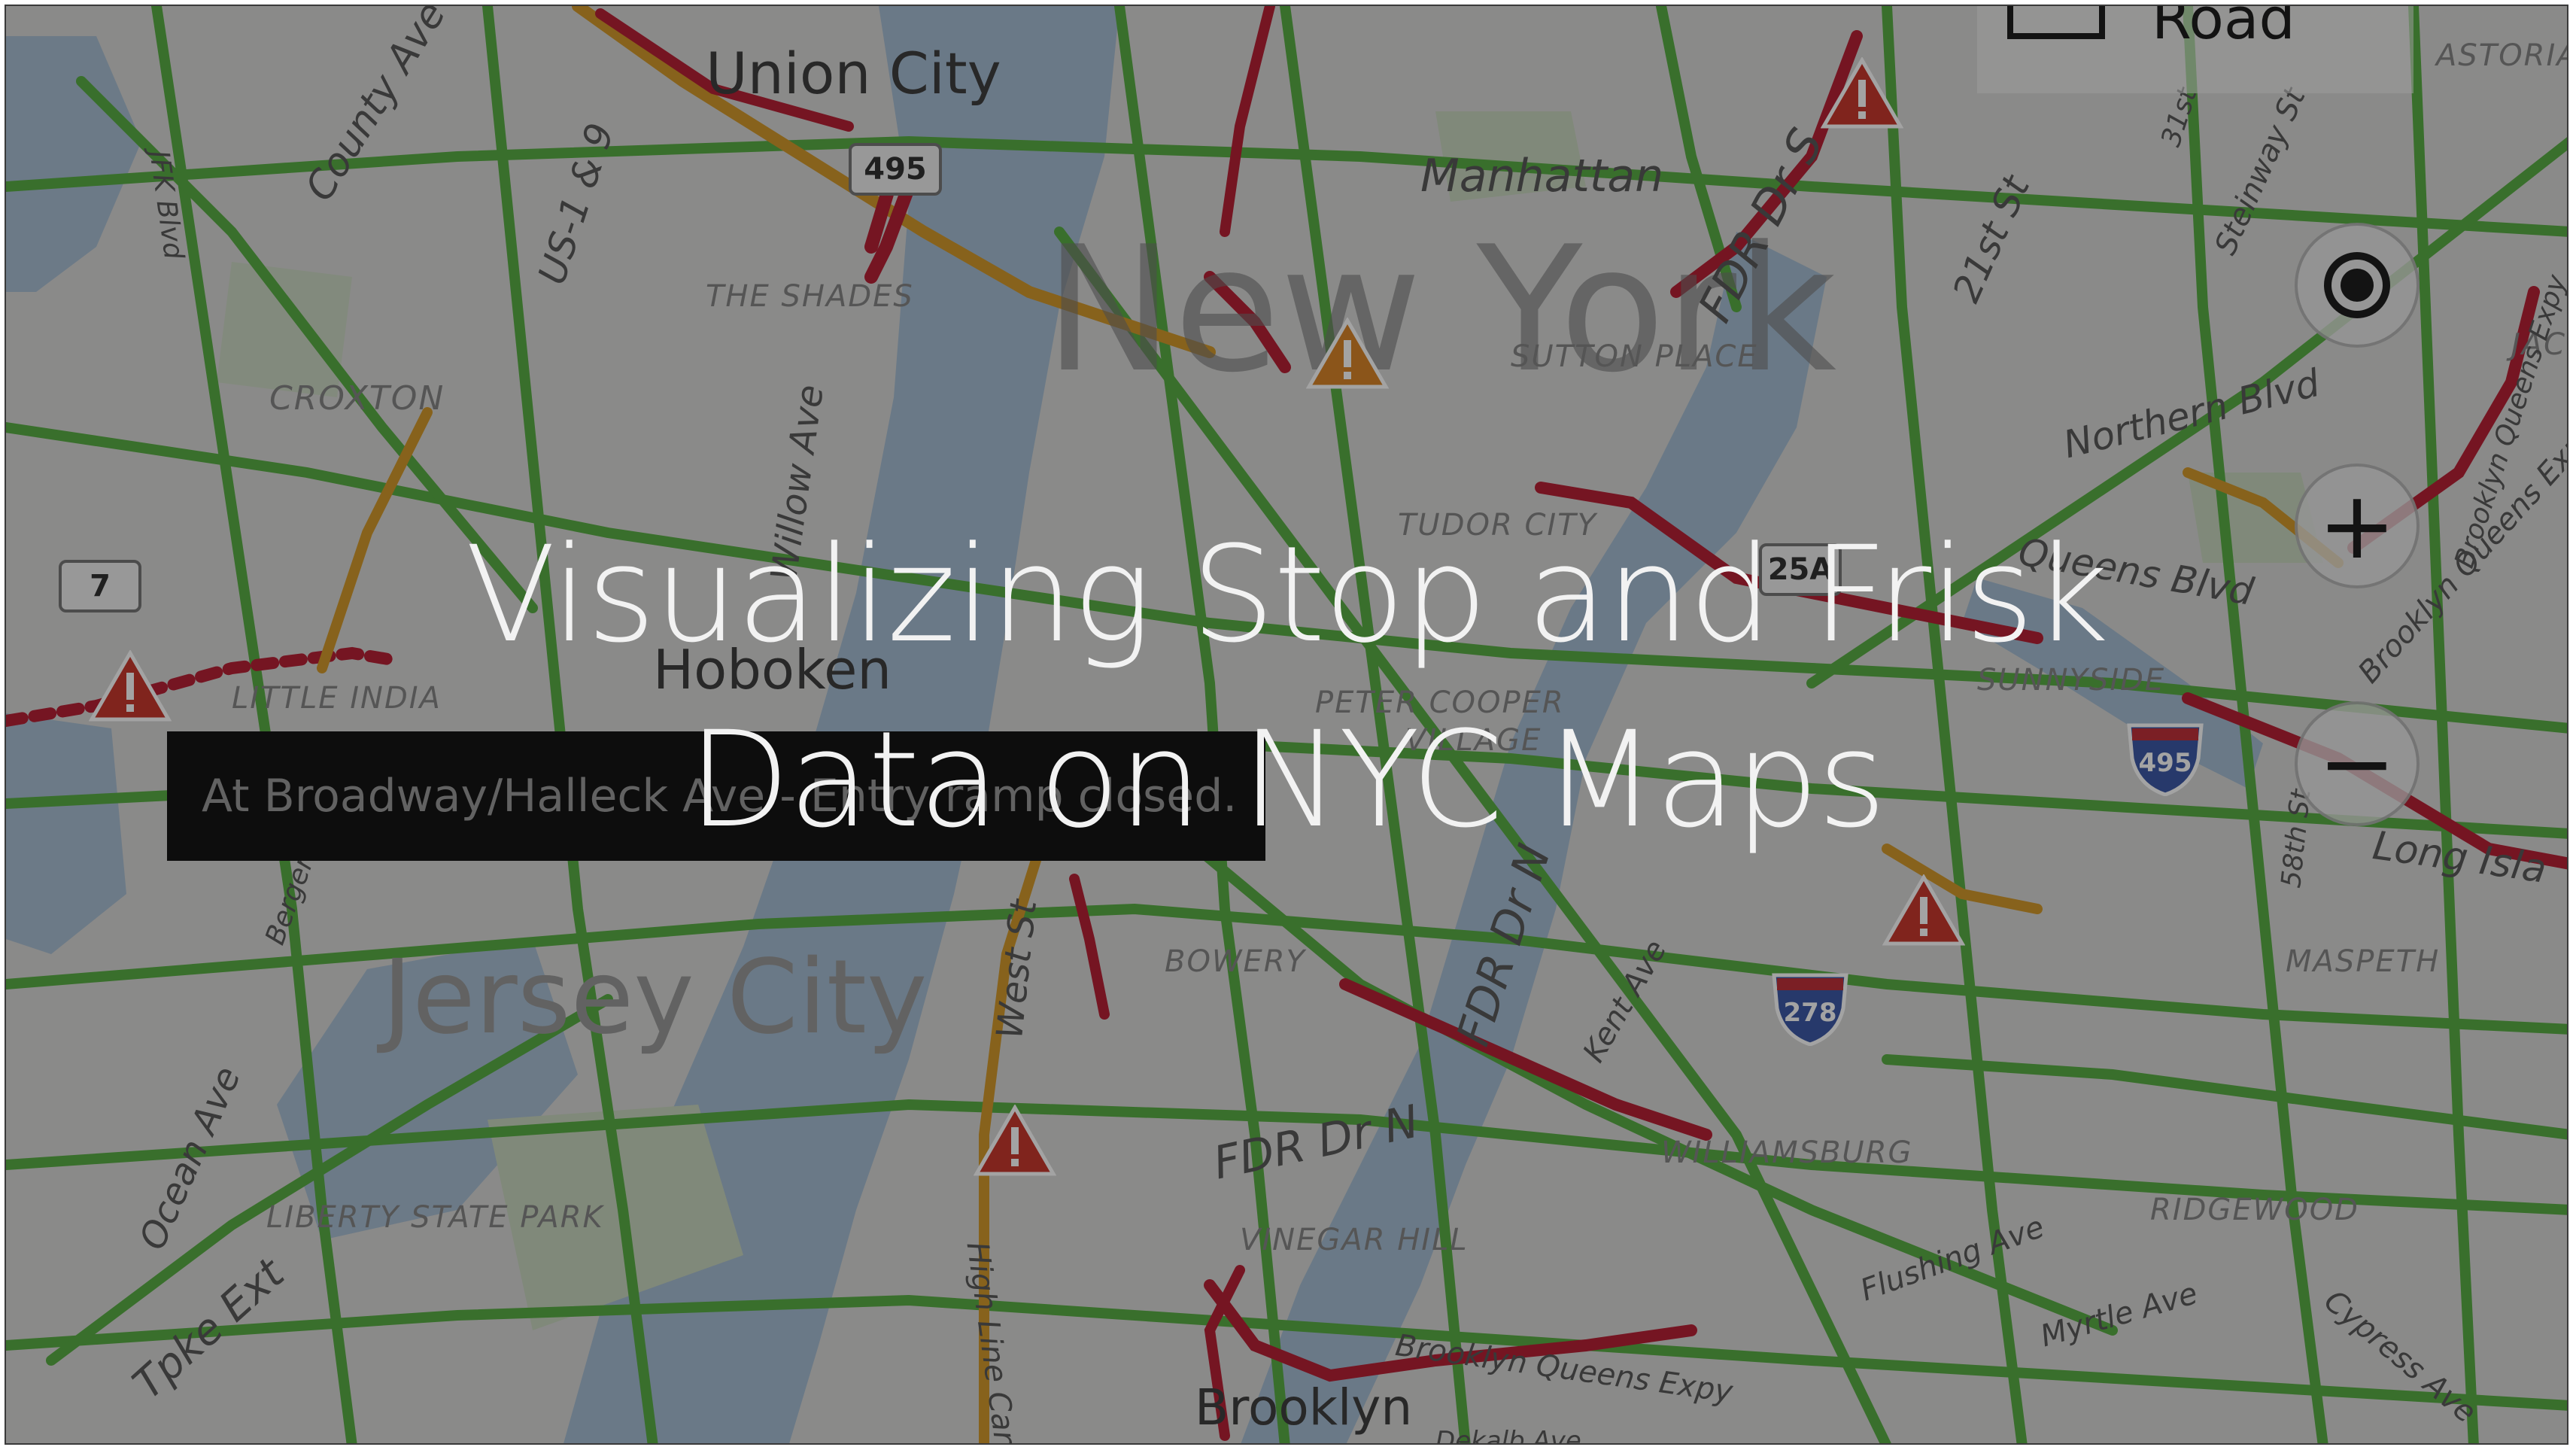 This screenshot has width=2576, height=1453. What do you see at coordinates (1287, 780) in the screenshot?
I see `slide-title-line-2: Data on NYC Maps` at bounding box center [1287, 780].